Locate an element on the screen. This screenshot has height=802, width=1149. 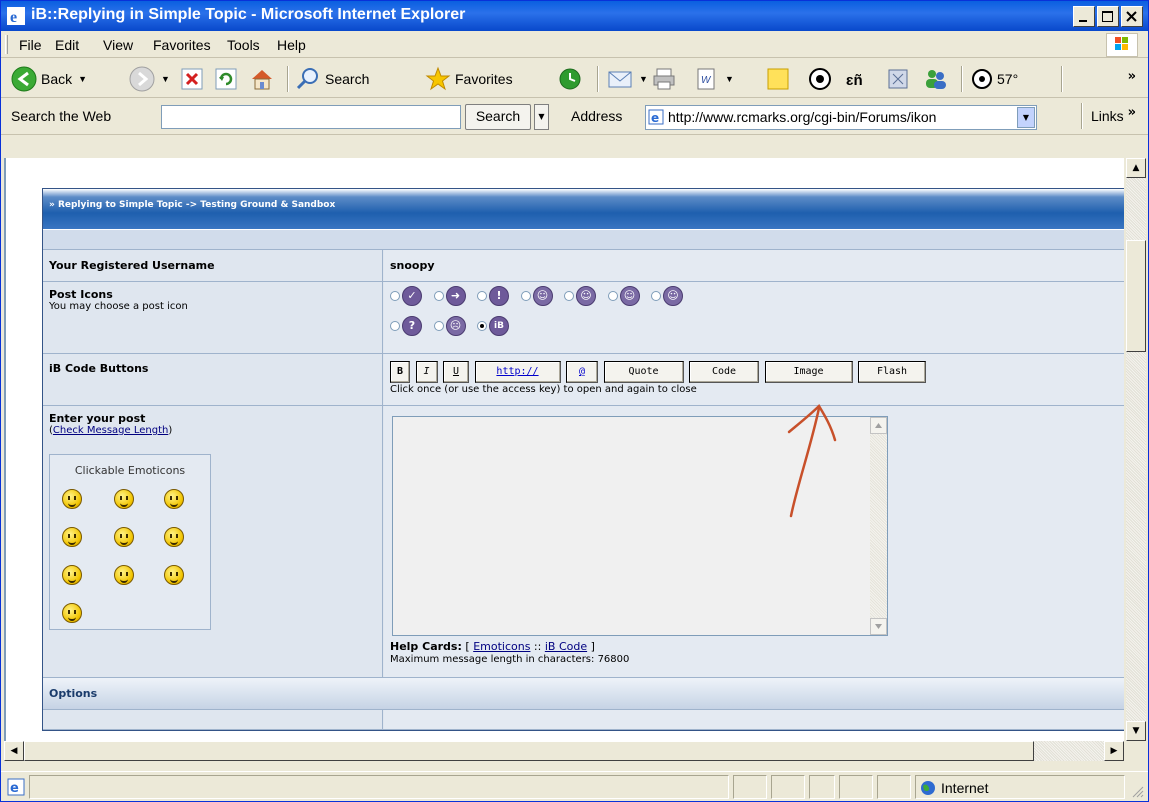
smiley-emoticon-icon is located at coordinates (72, 499).